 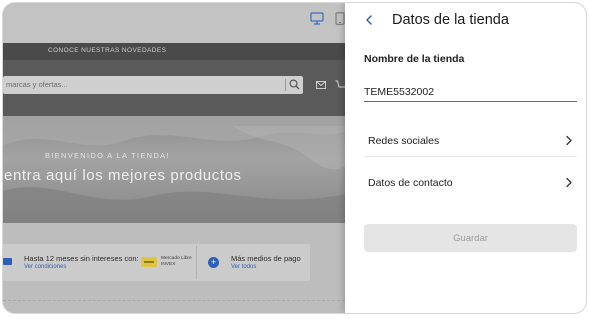 I want to click on mercado-pago-logo-mark, so click(x=149, y=262).